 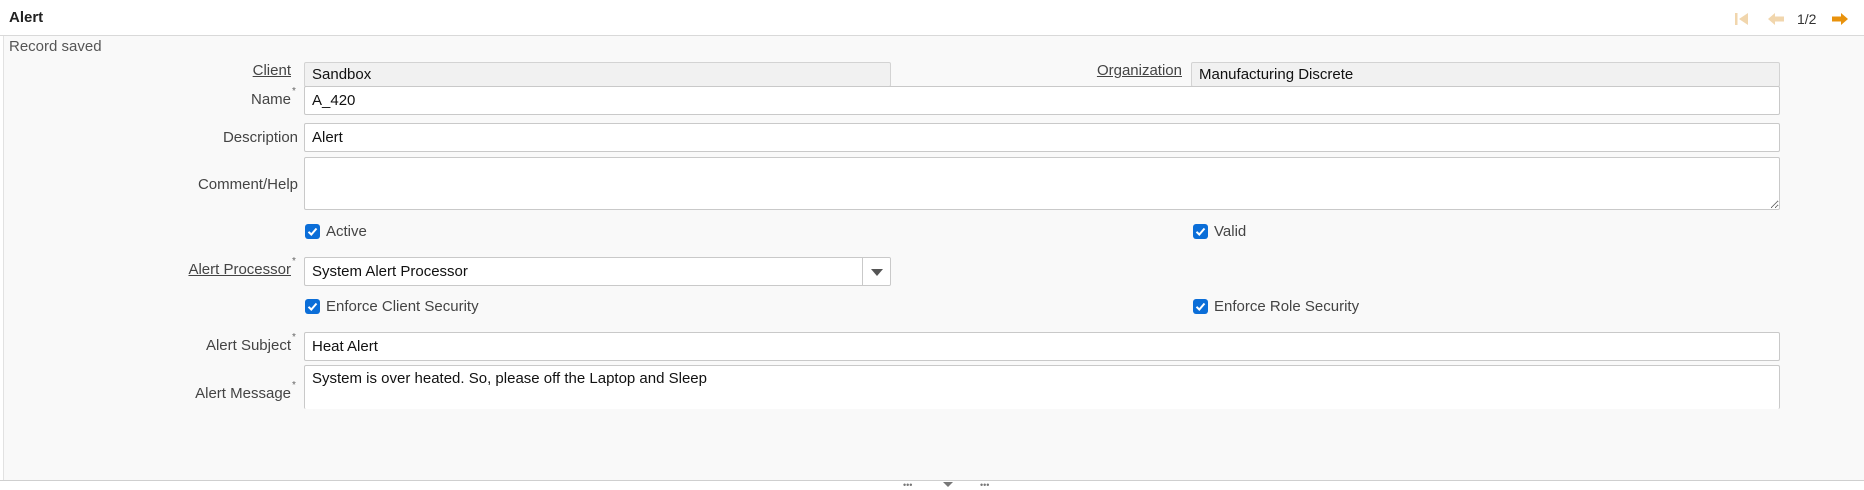 I want to click on client-label: Client, so click(x=197, y=70).